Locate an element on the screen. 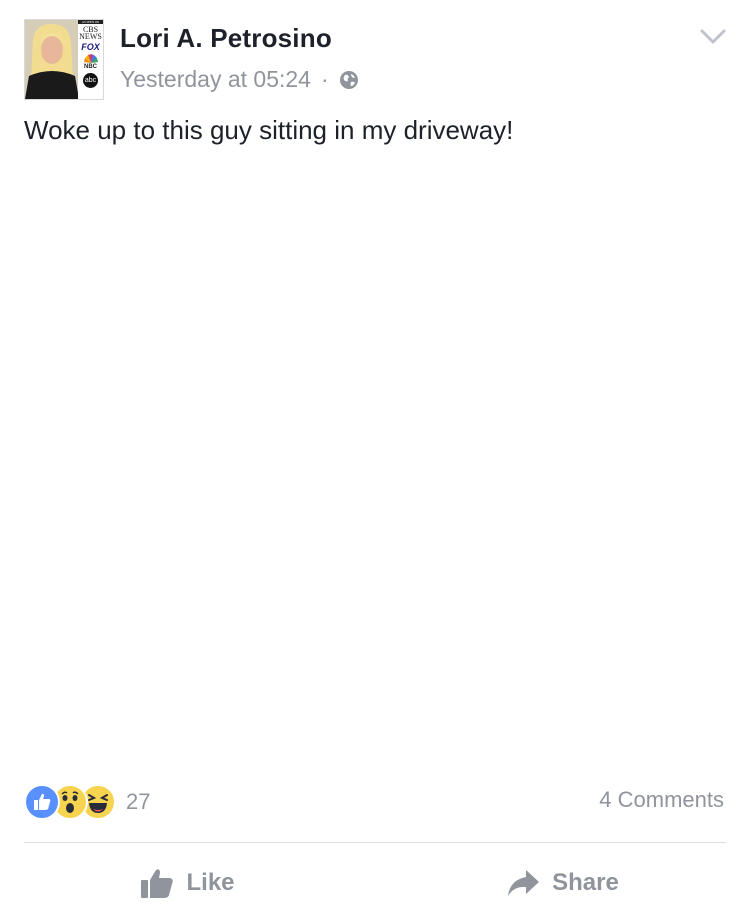 Image resolution: width=750 pixels, height=920 pixels. share-button: Share is located at coordinates (562, 883).